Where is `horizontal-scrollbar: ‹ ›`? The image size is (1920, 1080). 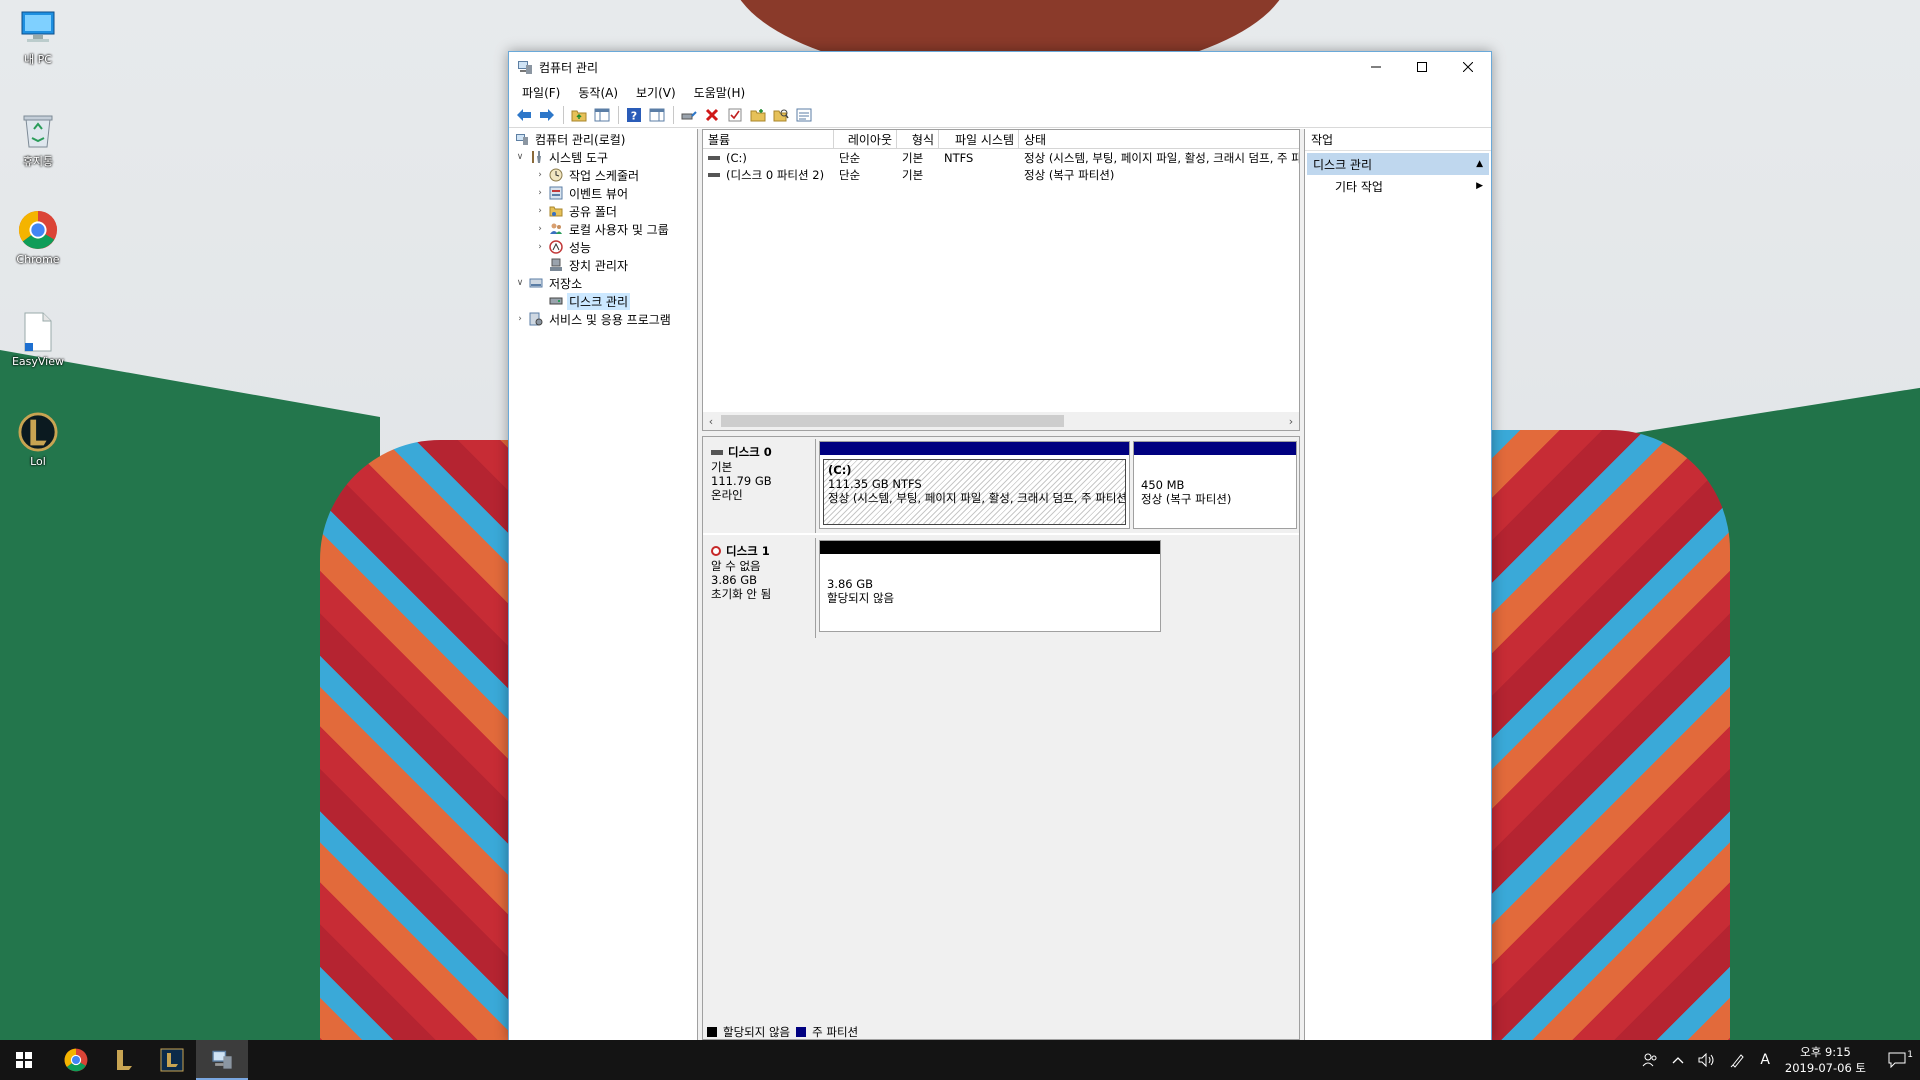 horizontal-scrollbar: ‹ › is located at coordinates (1001, 421).